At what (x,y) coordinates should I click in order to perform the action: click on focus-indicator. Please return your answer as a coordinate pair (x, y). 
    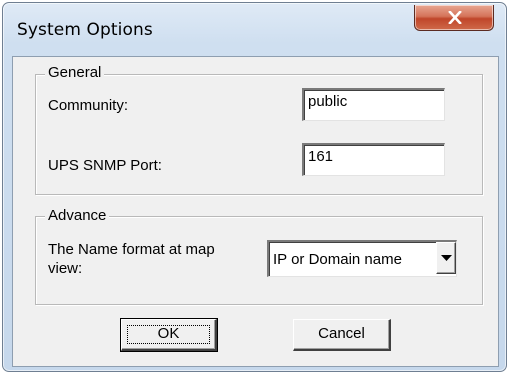
    Looking at the image, I should click on (168, 334).